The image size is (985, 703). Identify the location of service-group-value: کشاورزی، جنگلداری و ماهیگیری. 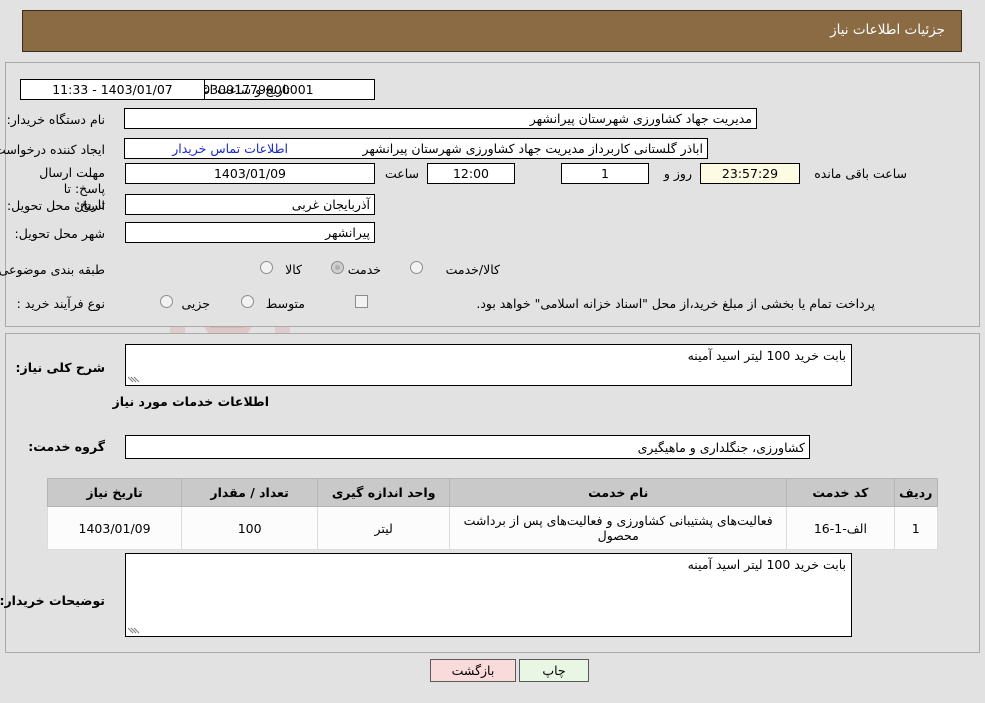
(467, 447).